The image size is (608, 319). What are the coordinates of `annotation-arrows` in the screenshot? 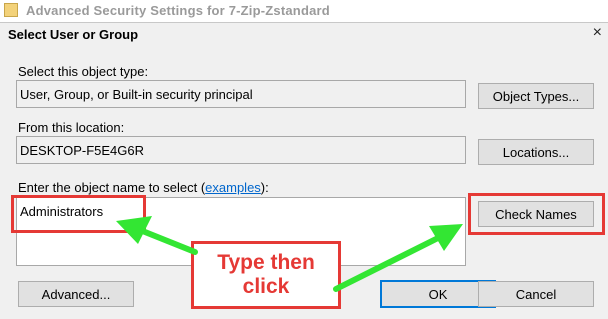 It's located at (289, 254).